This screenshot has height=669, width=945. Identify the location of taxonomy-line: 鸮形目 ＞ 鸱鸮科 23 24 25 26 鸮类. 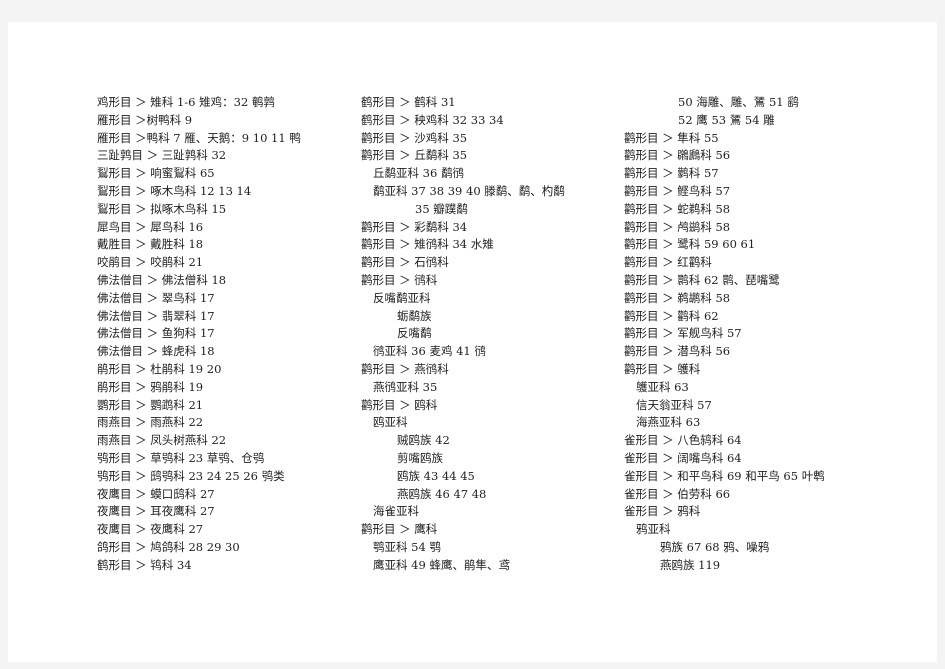
(191, 475).